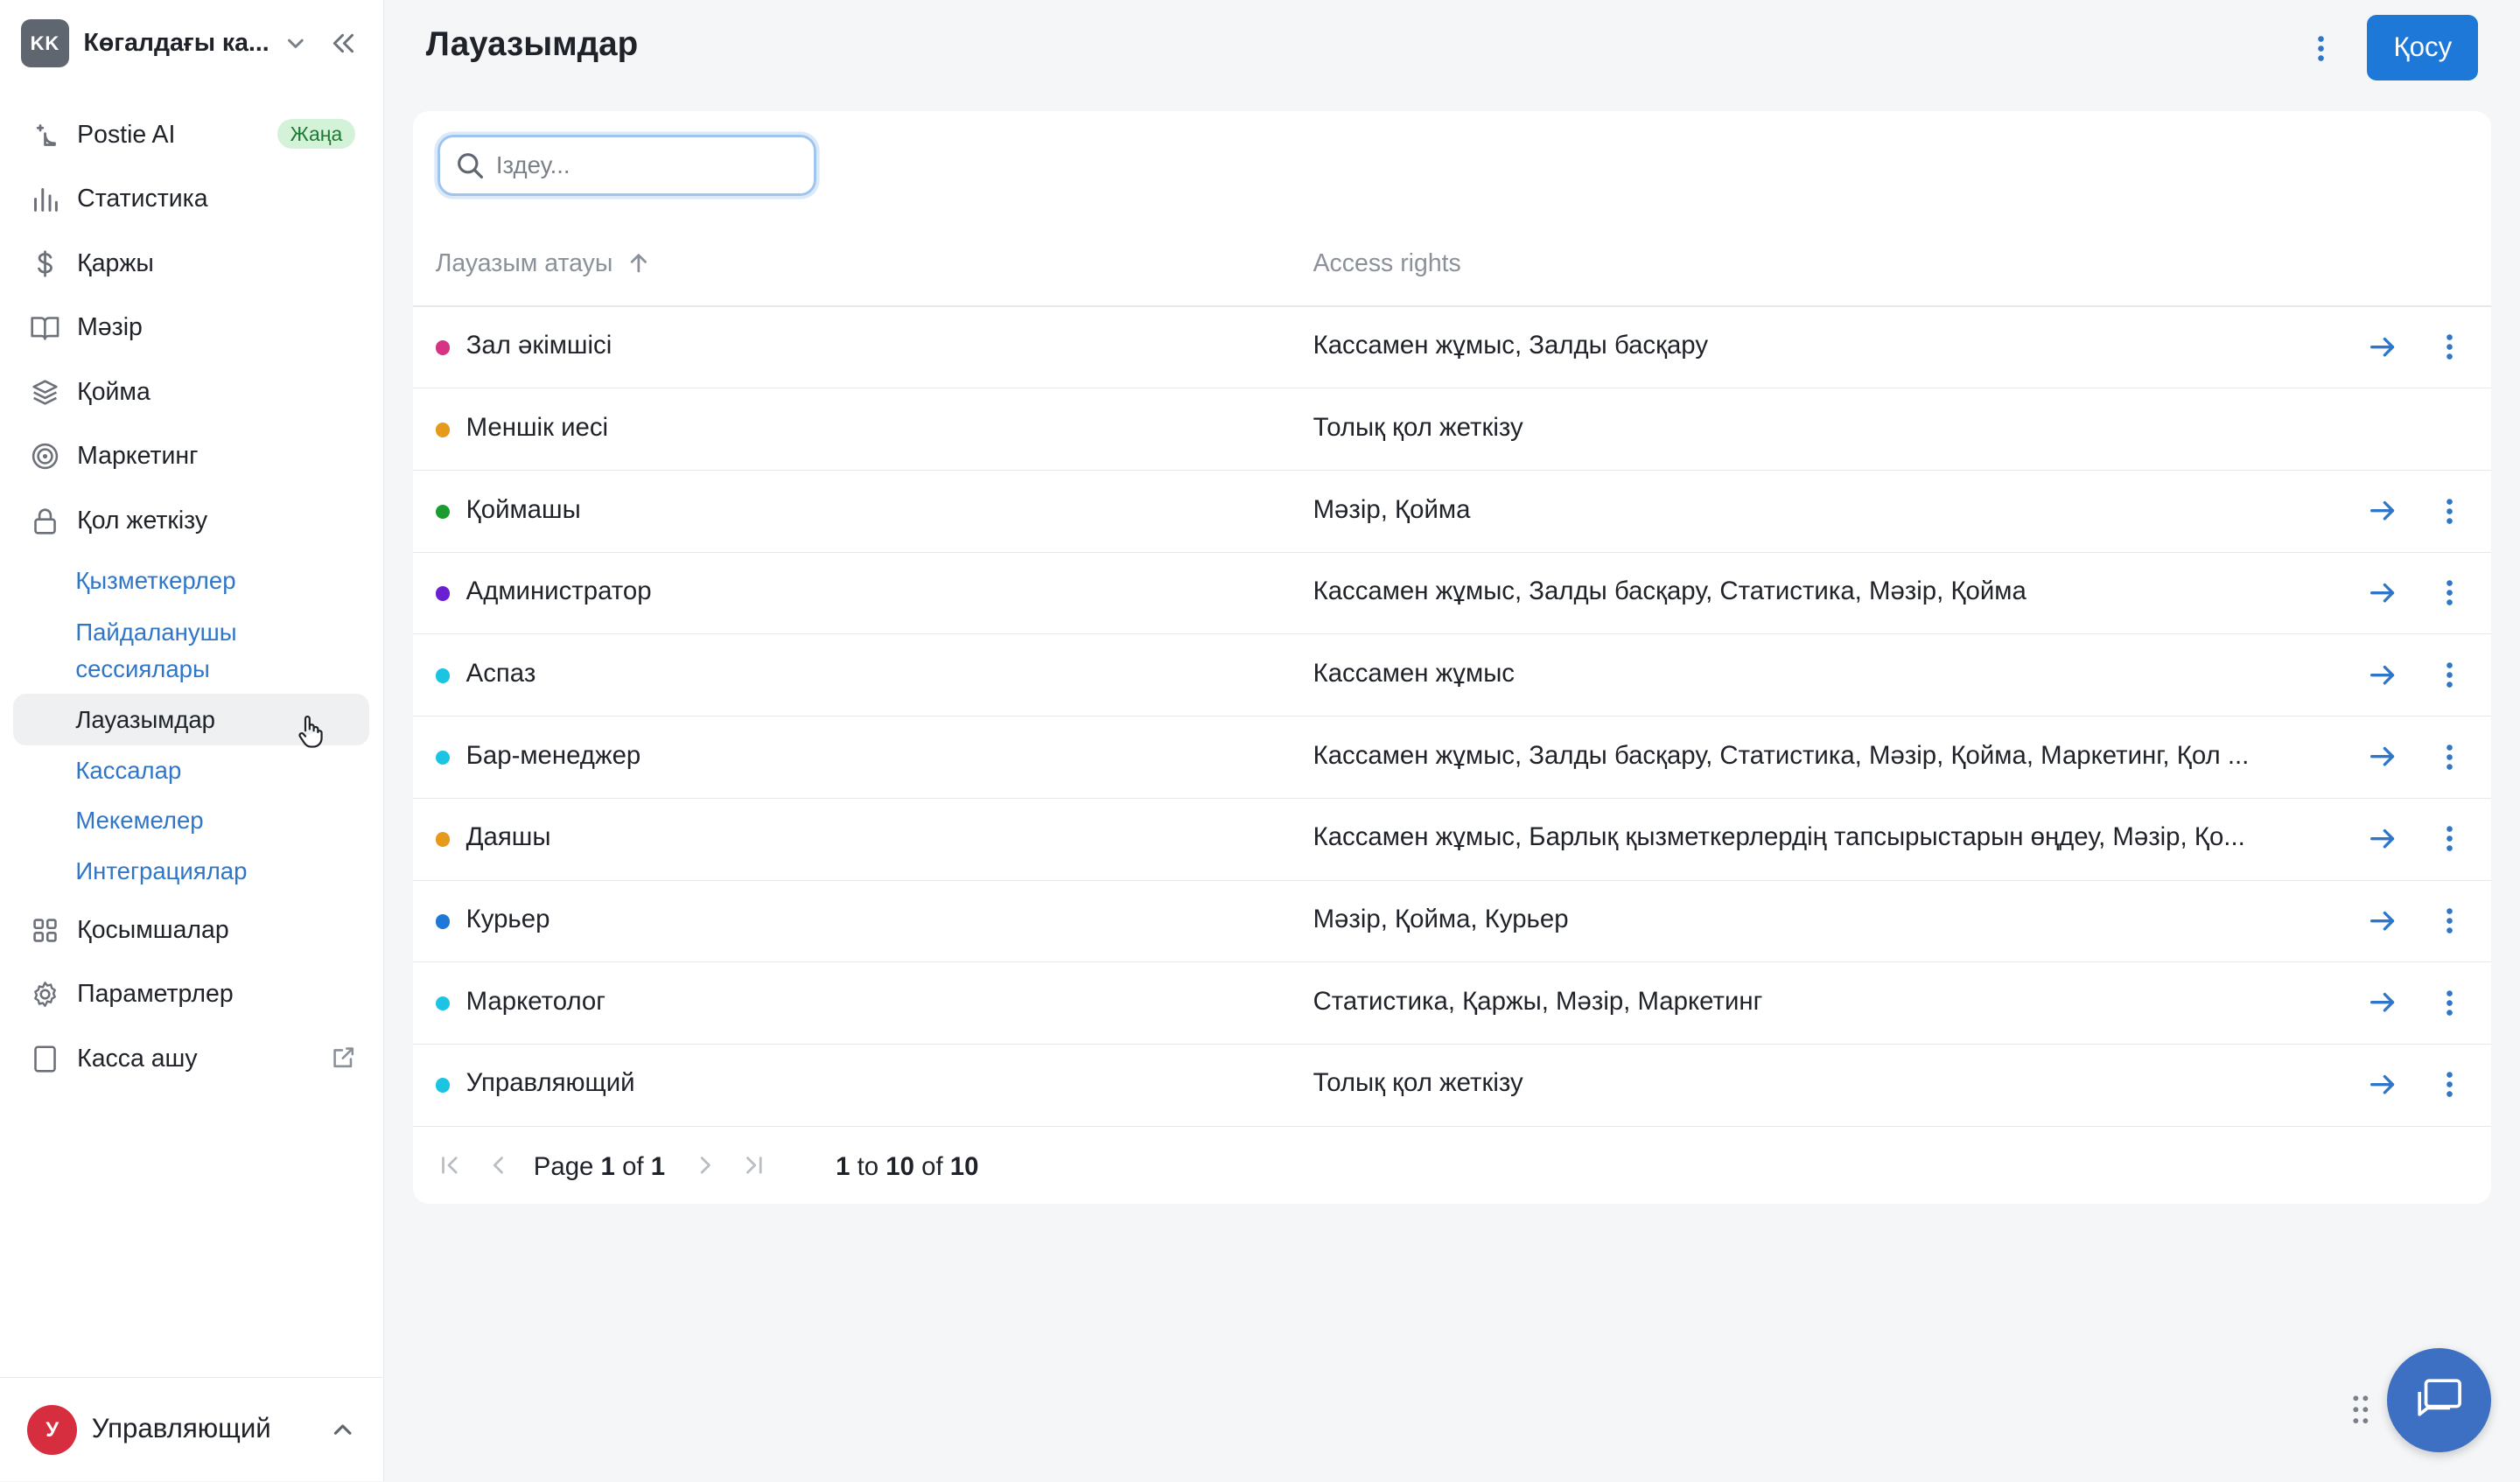  What do you see at coordinates (2360, 1409) in the screenshot?
I see `drag-handle-icon` at bounding box center [2360, 1409].